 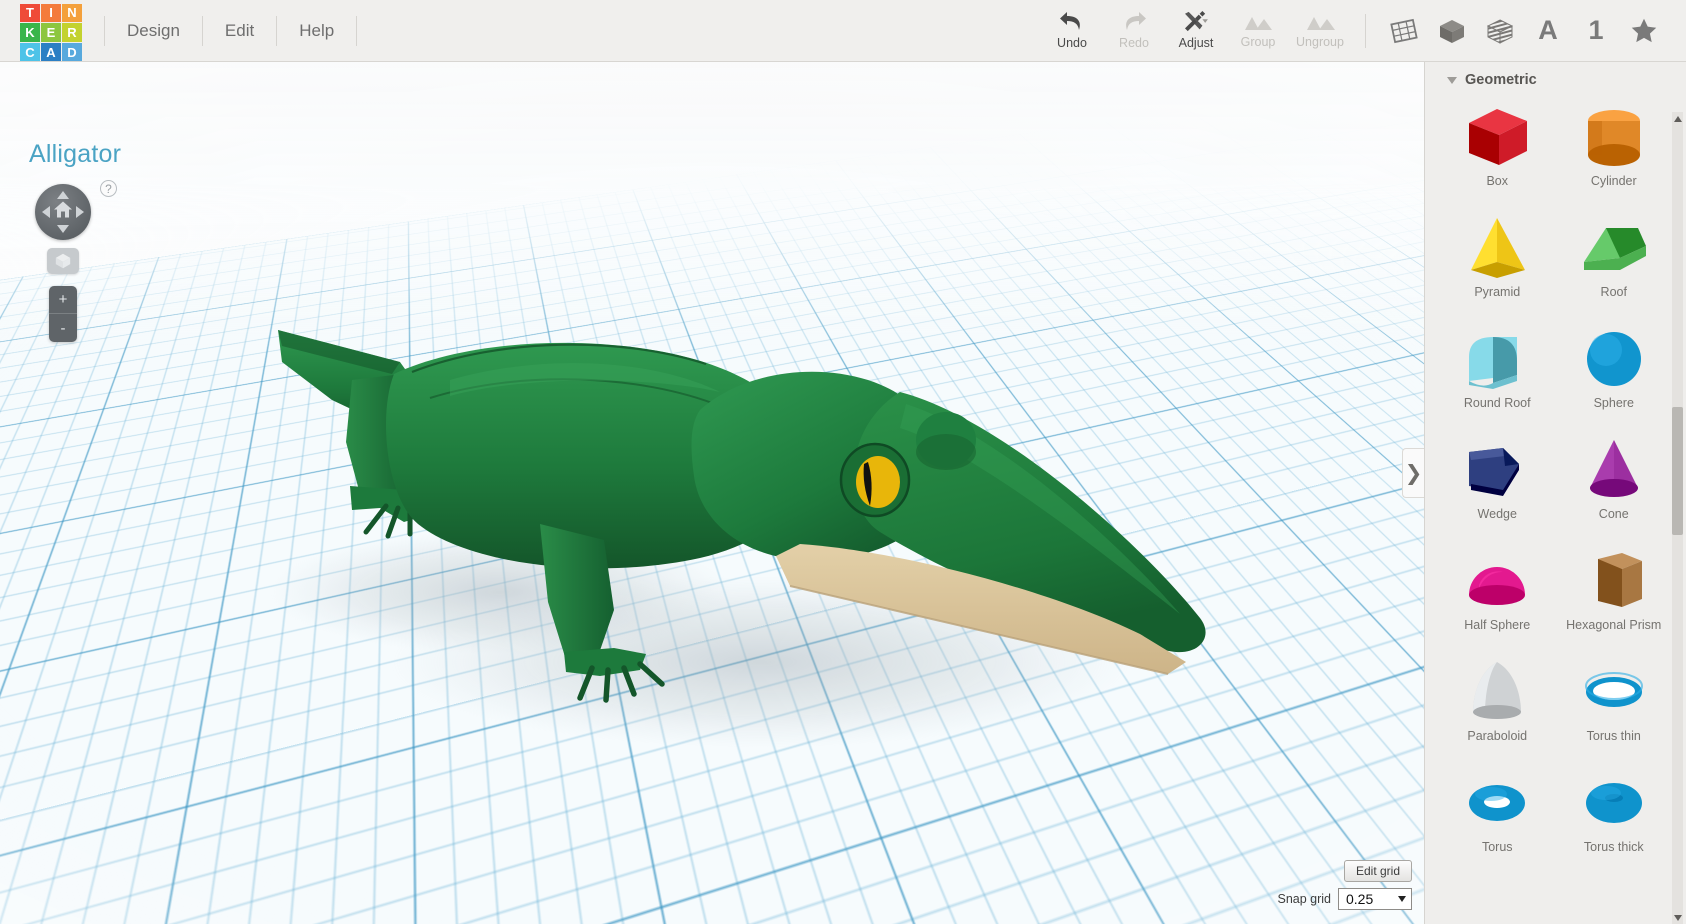 I want to click on grid-controls: Edit grid Snap grid 0.25, so click(x=1292, y=885).